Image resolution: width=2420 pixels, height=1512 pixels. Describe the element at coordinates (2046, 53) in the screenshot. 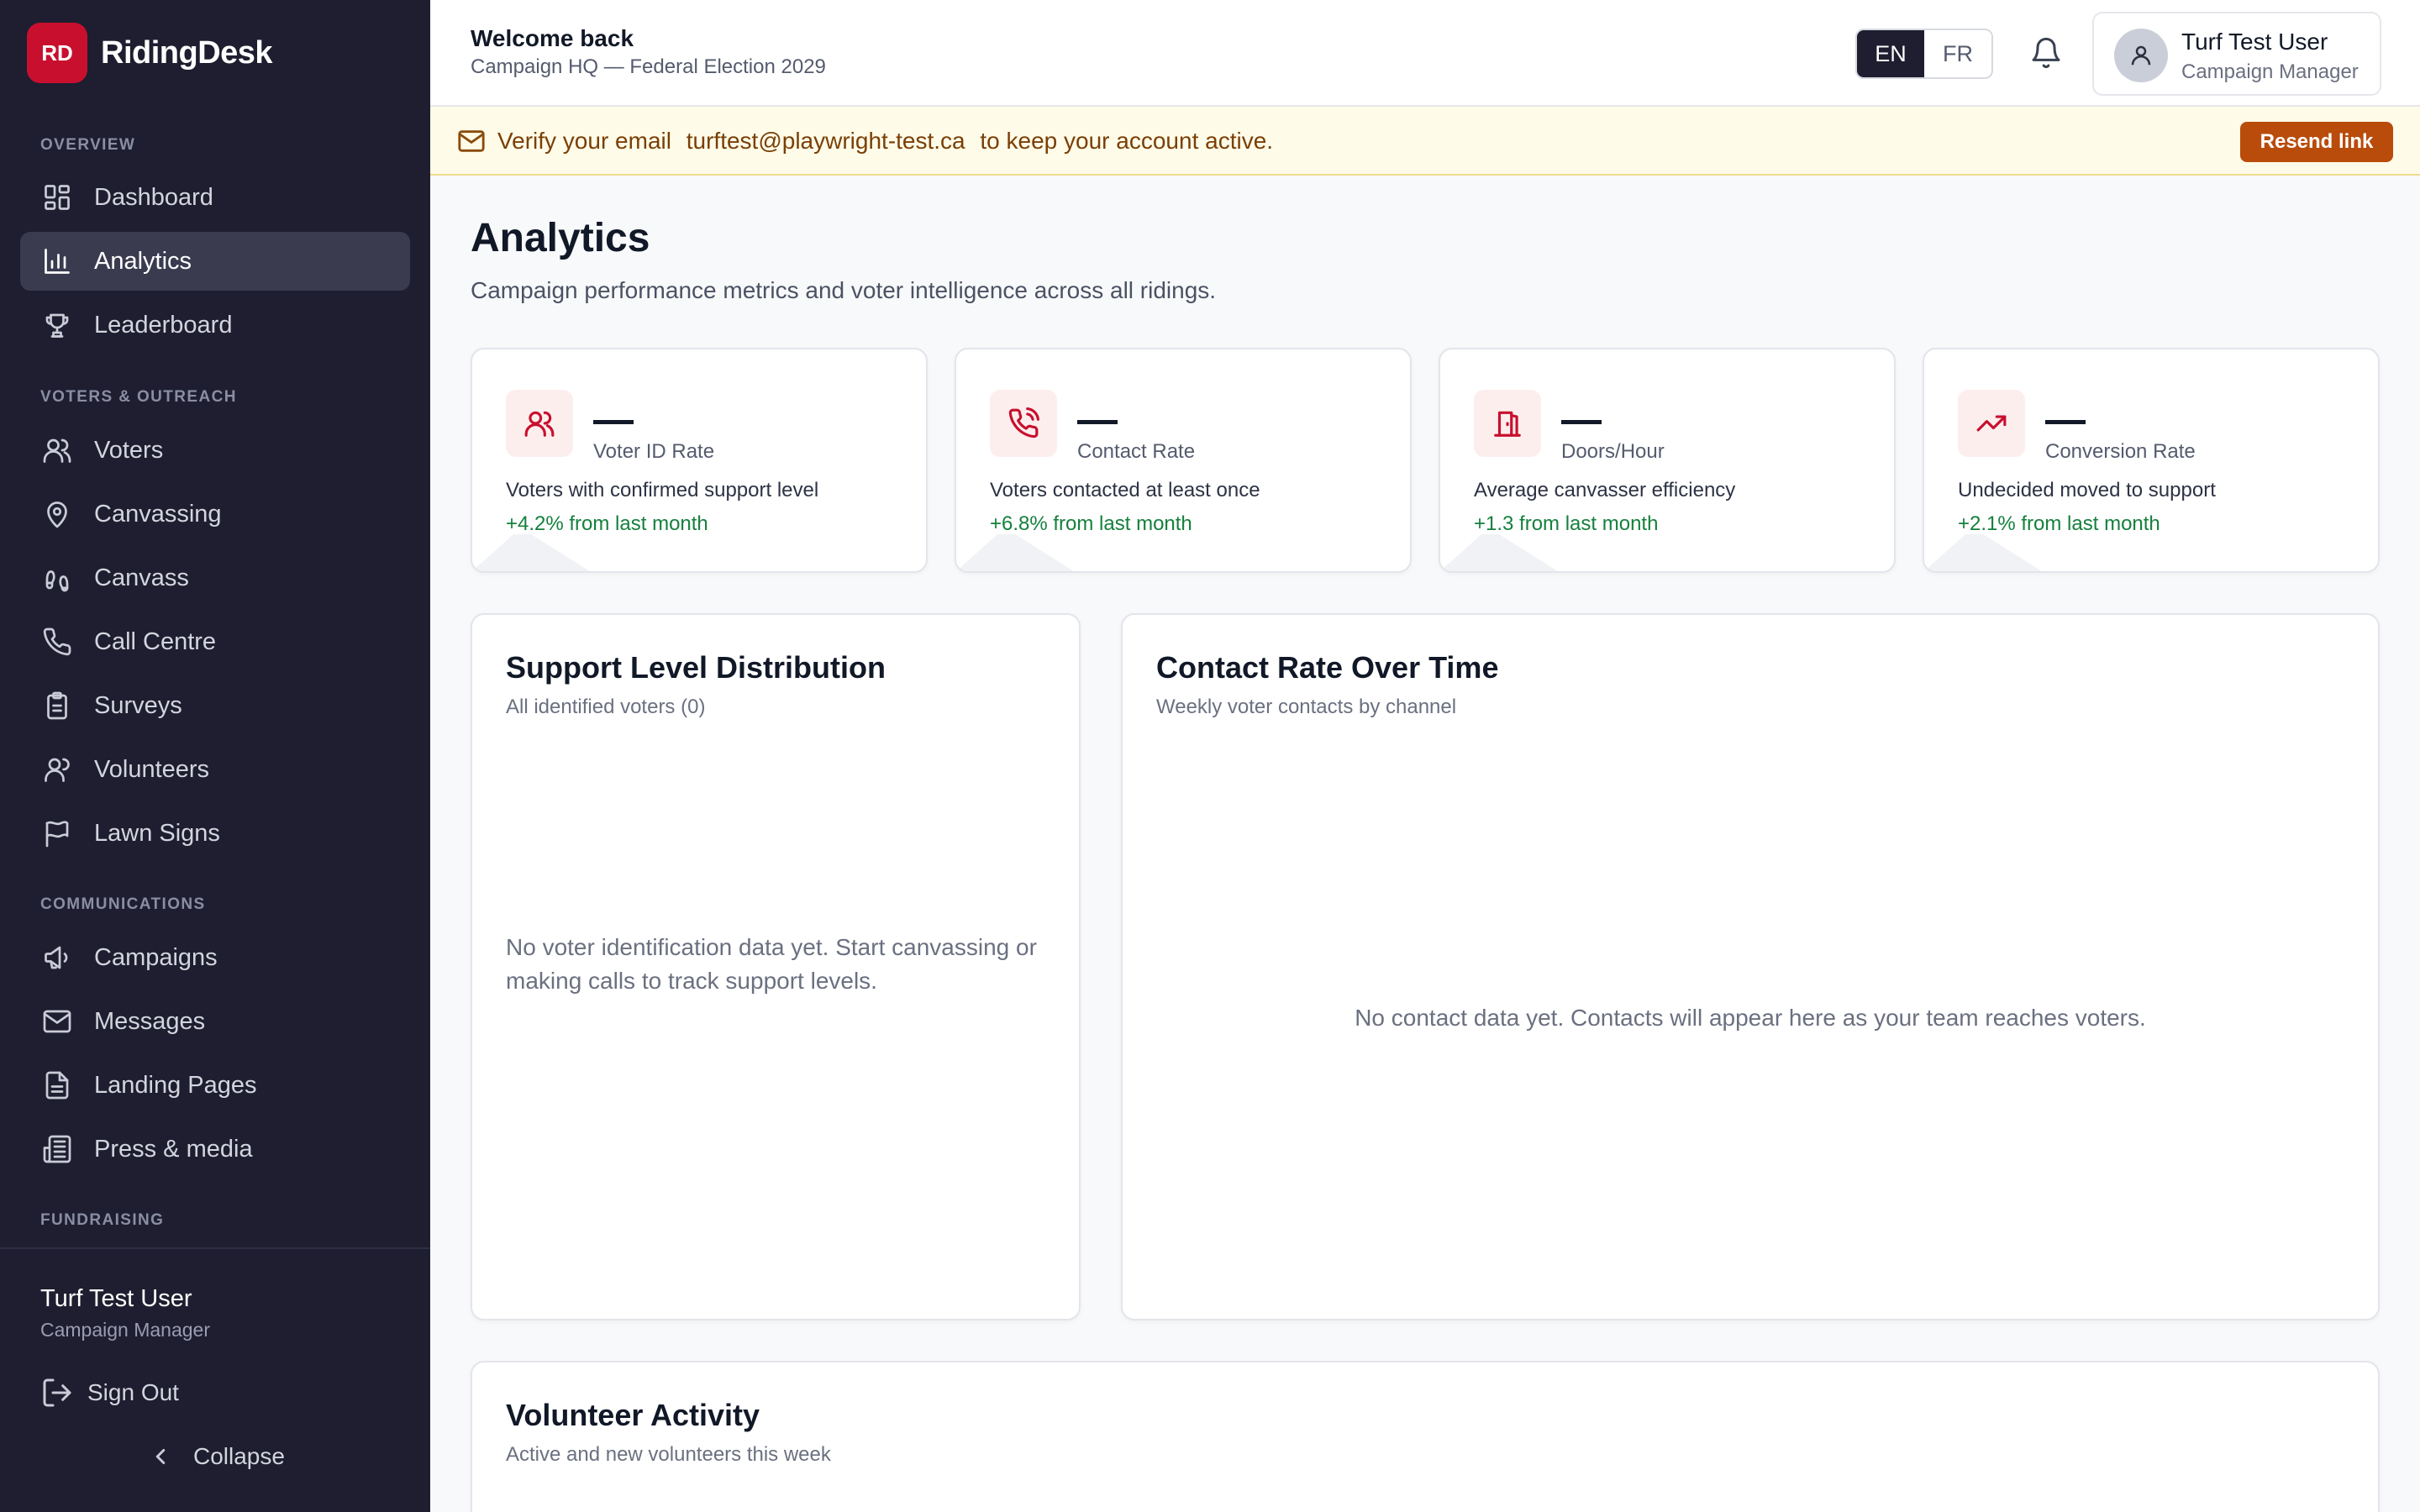

I see `notifications-button` at that location.